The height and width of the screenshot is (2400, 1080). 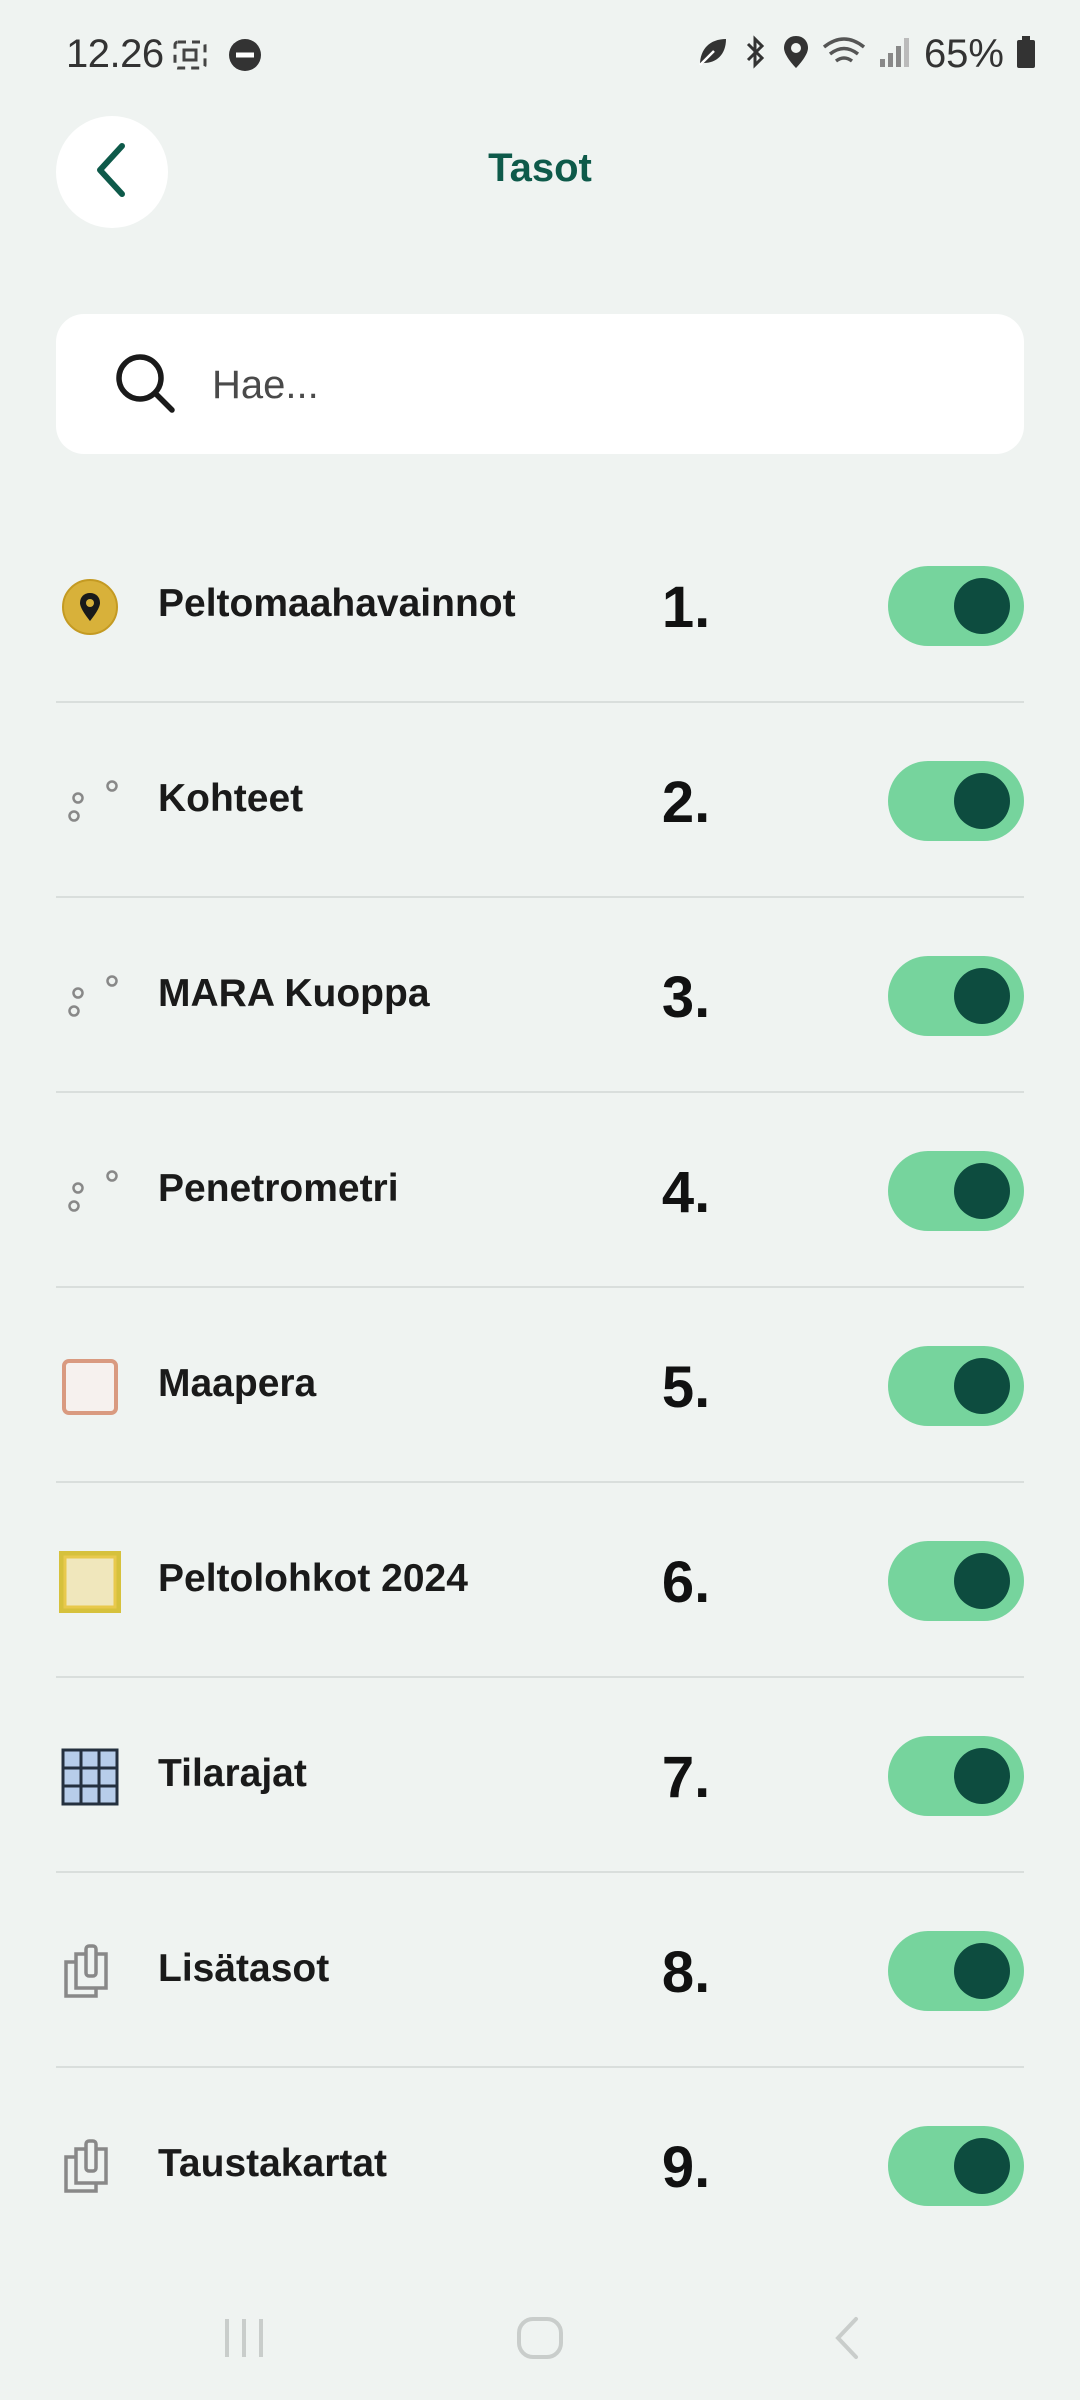 I want to click on home-icon, so click(x=540, y=2340).